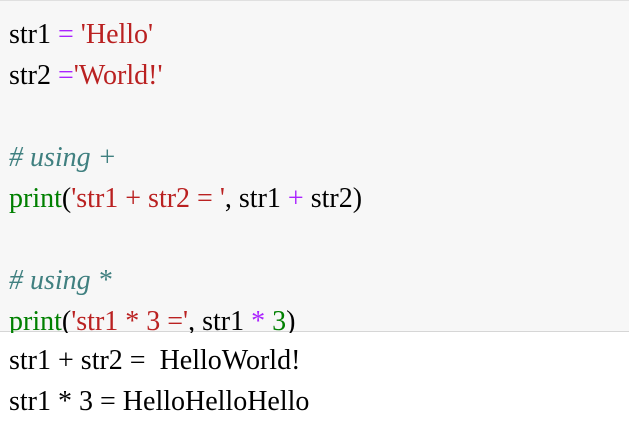  I want to click on code-line: # using *, so click(319, 280).